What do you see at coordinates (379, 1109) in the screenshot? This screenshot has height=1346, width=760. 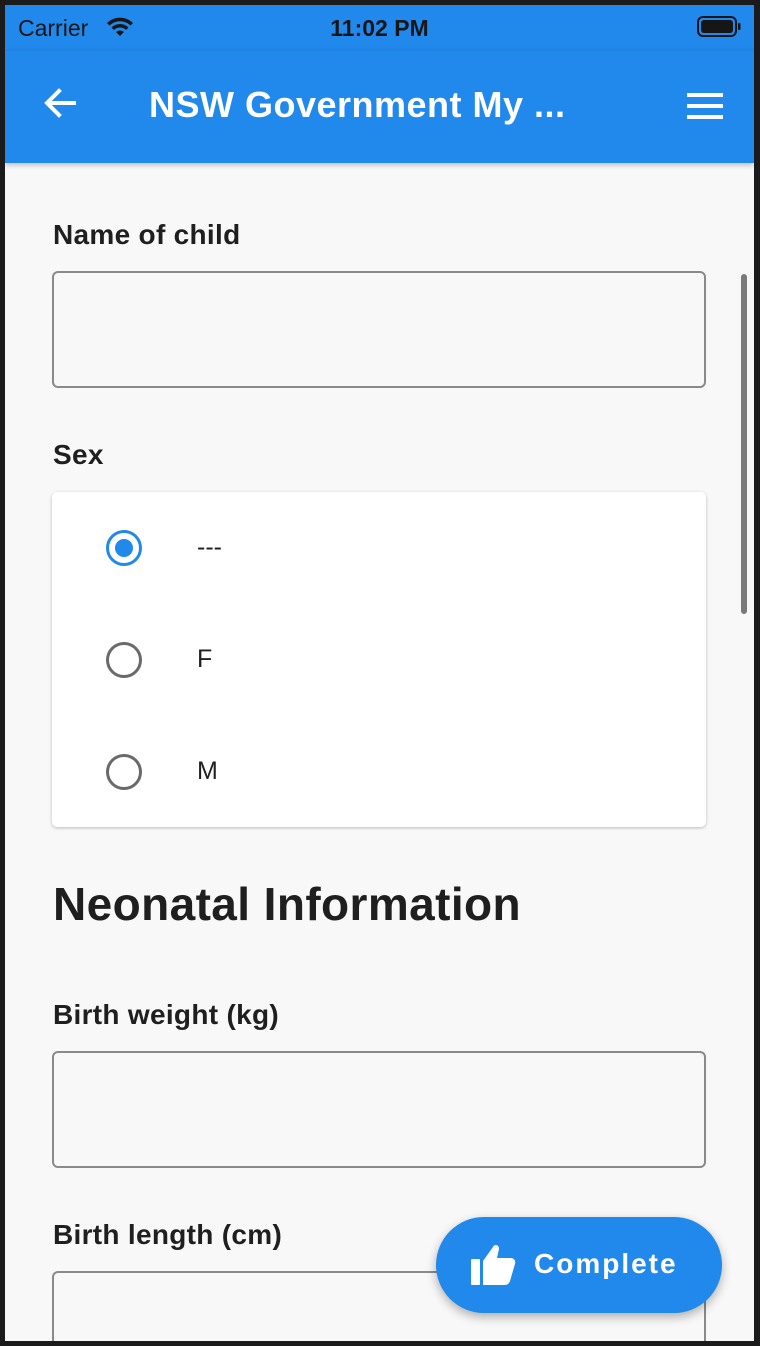 I see `birth-weight-input` at bounding box center [379, 1109].